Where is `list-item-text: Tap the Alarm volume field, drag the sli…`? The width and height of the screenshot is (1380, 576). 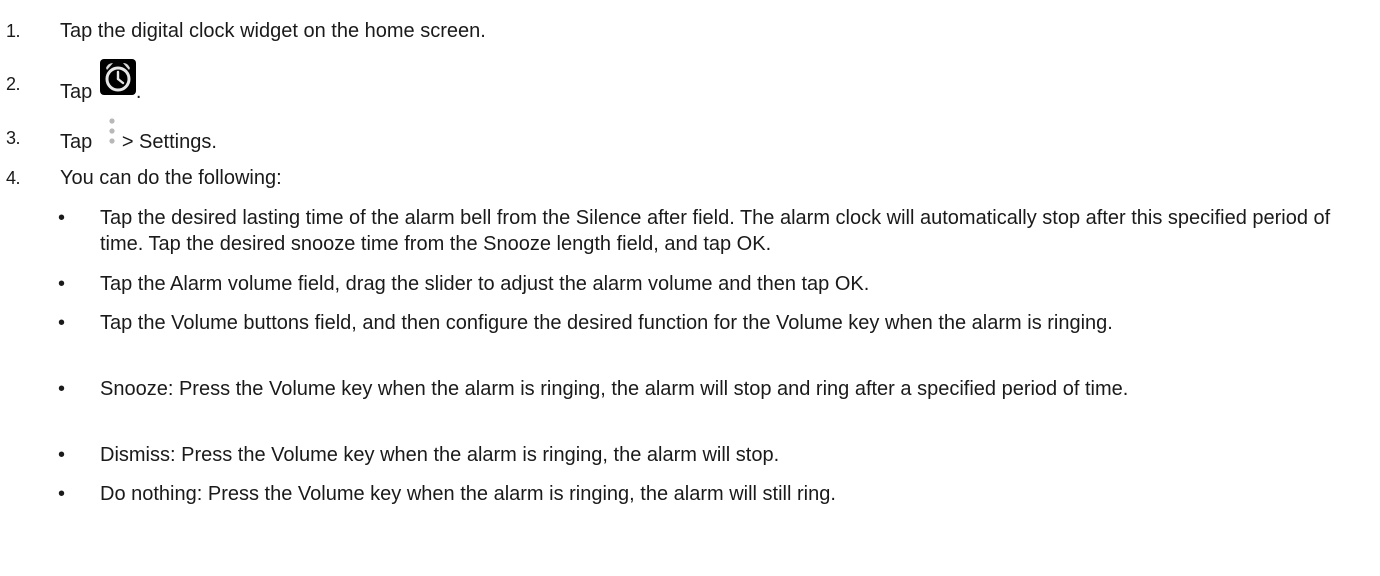
list-item-text: Tap the Alarm volume field, drag the sli… is located at coordinates (485, 284).